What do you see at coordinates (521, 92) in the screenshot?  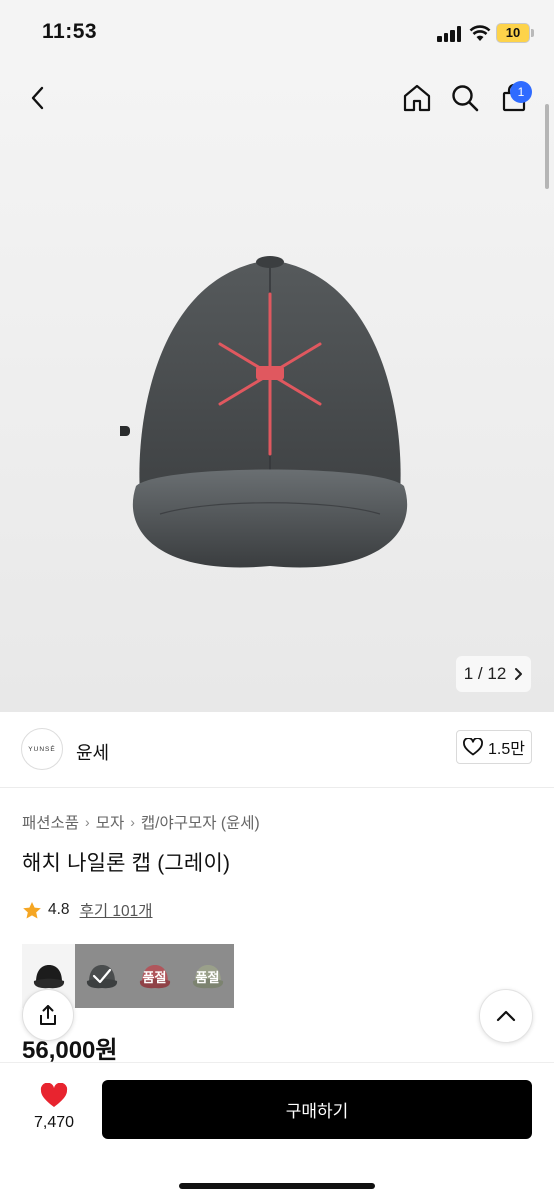 I see `cart-count-badge: 1` at bounding box center [521, 92].